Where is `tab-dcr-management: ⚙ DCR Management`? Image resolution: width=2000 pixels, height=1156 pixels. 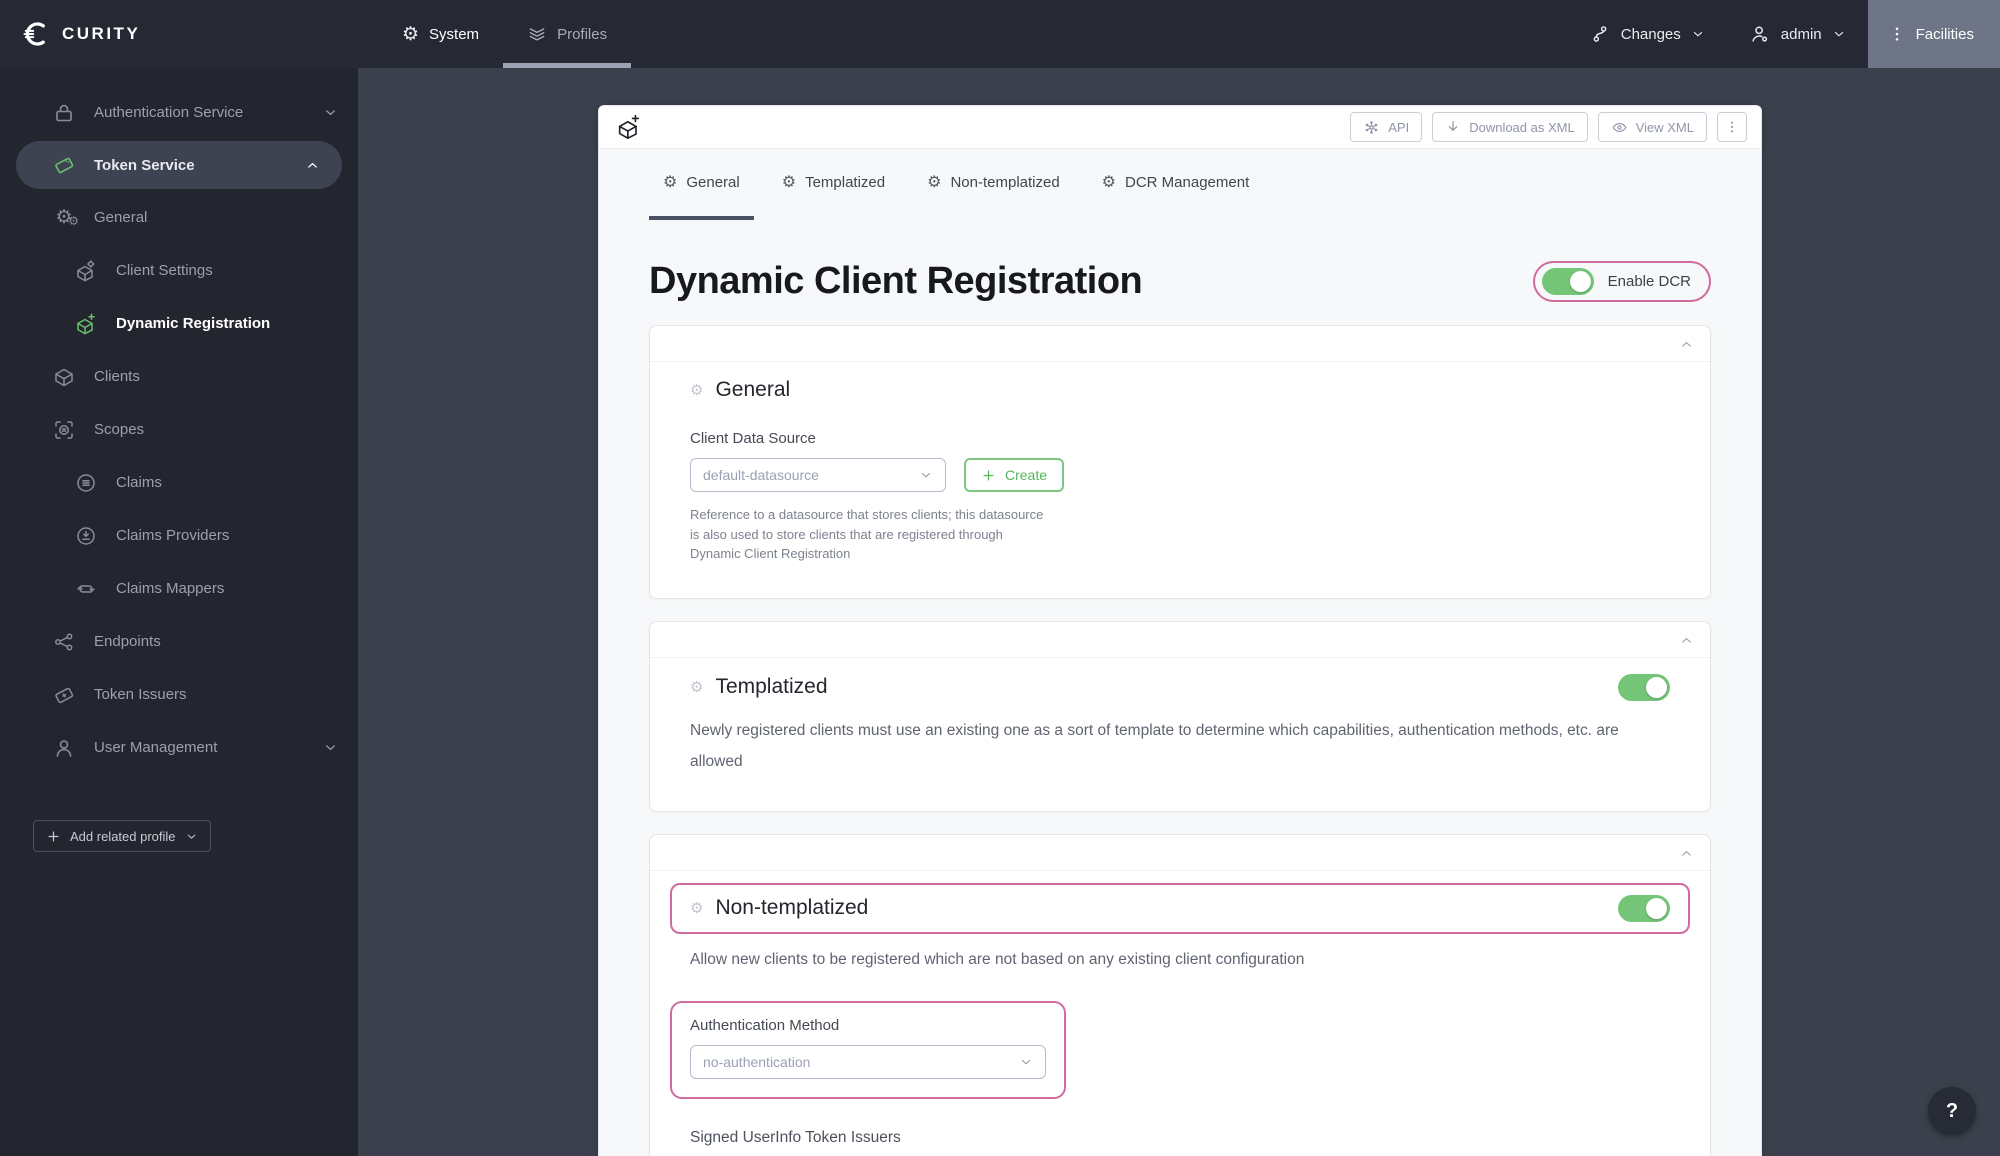
tab-dcr-management: ⚙ DCR Management is located at coordinates (1176, 184).